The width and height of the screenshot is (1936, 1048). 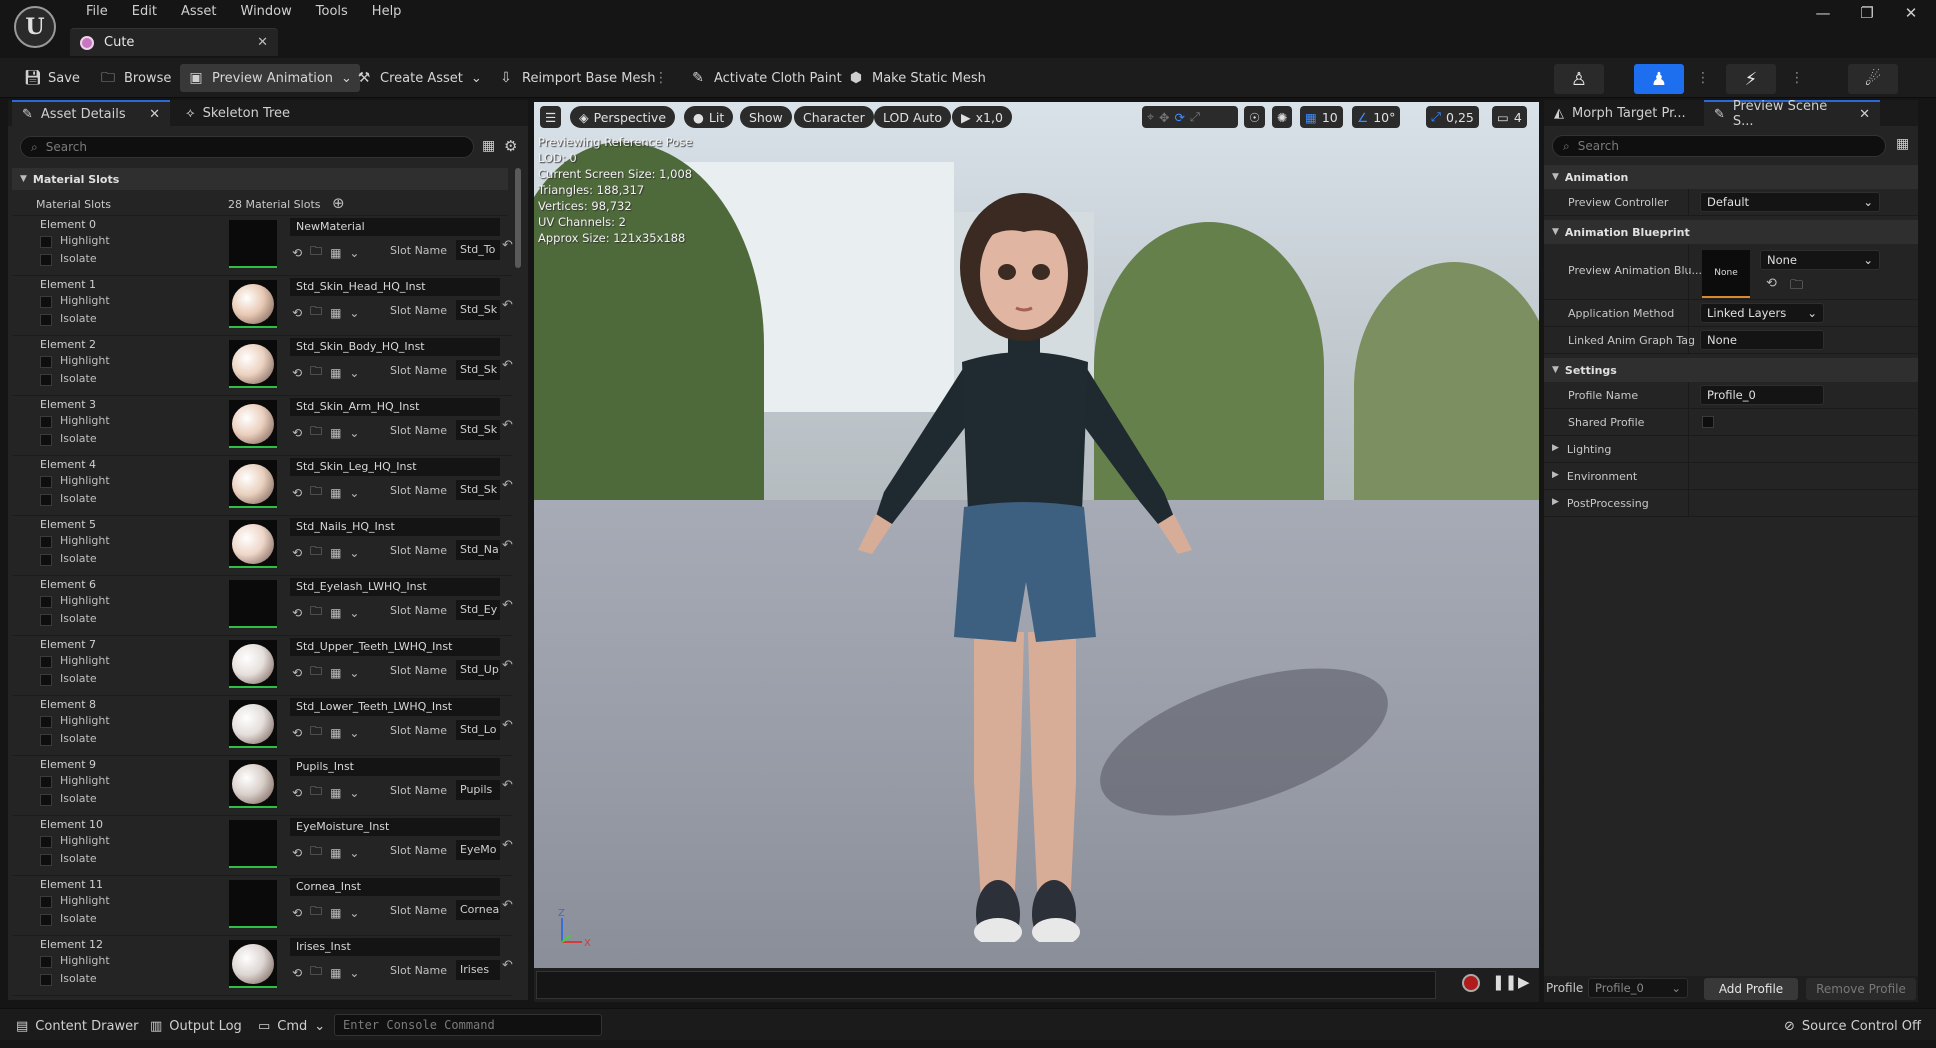 What do you see at coordinates (196, 1026) in the screenshot?
I see `output-log-button: ▥ Output Log` at bounding box center [196, 1026].